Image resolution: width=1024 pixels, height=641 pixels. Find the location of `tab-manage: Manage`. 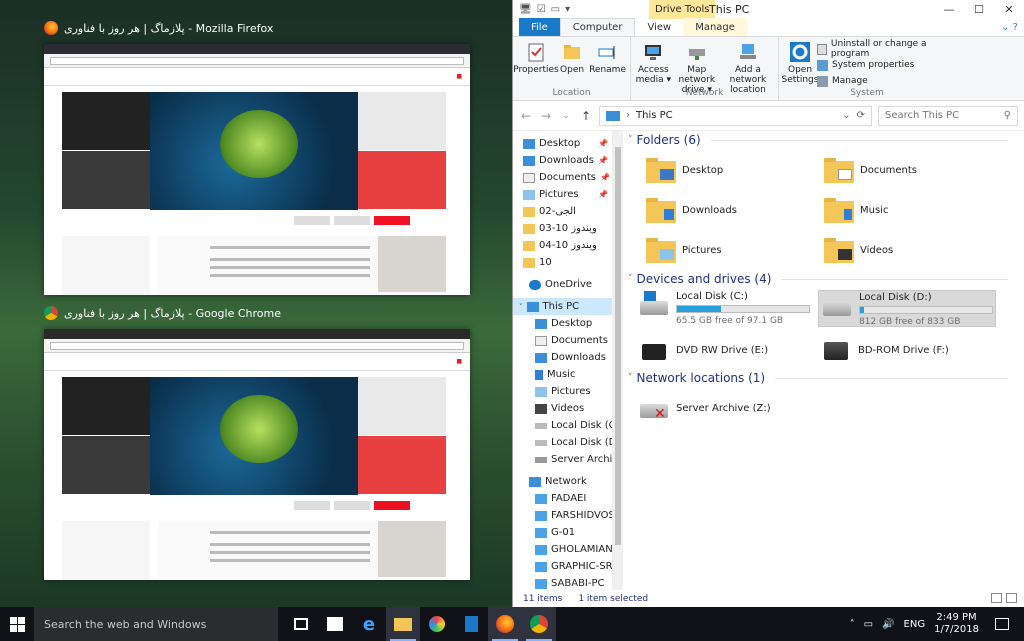

tab-manage: Manage is located at coordinates (715, 27).